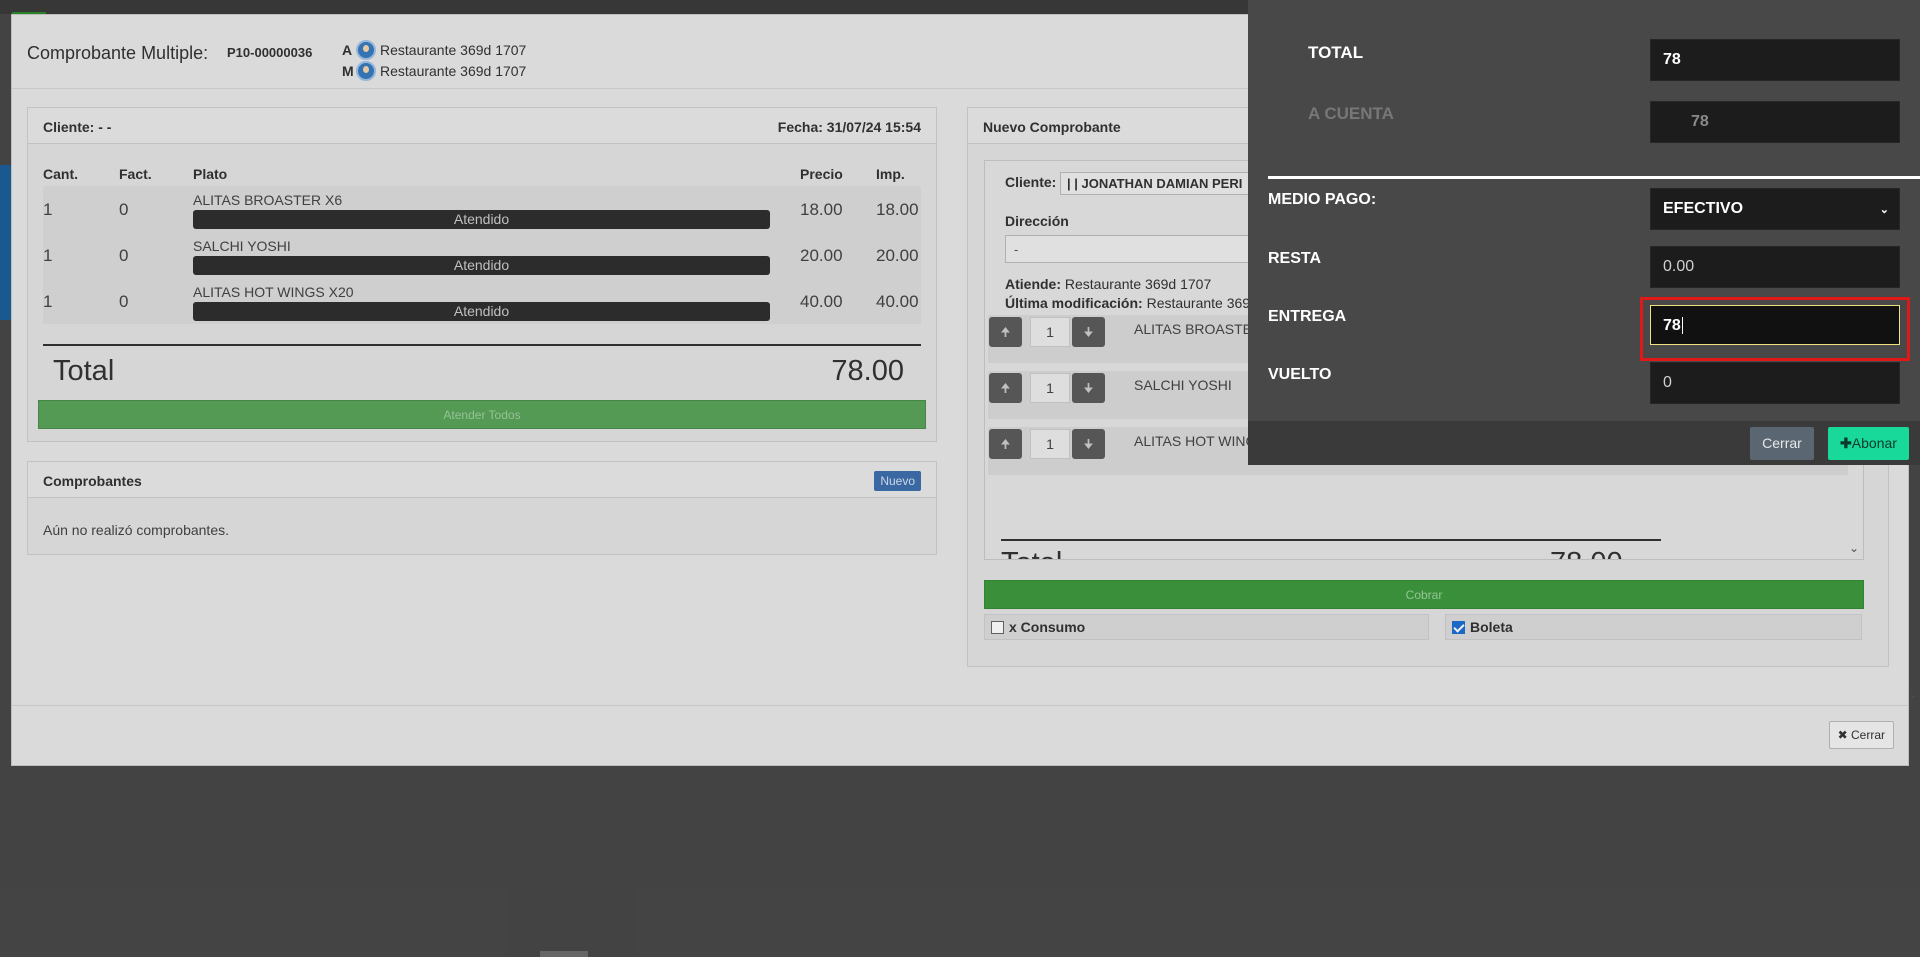 This screenshot has height=957, width=1920. I want to click on chevron-down-icon: ⌄, so click(1884, 210).